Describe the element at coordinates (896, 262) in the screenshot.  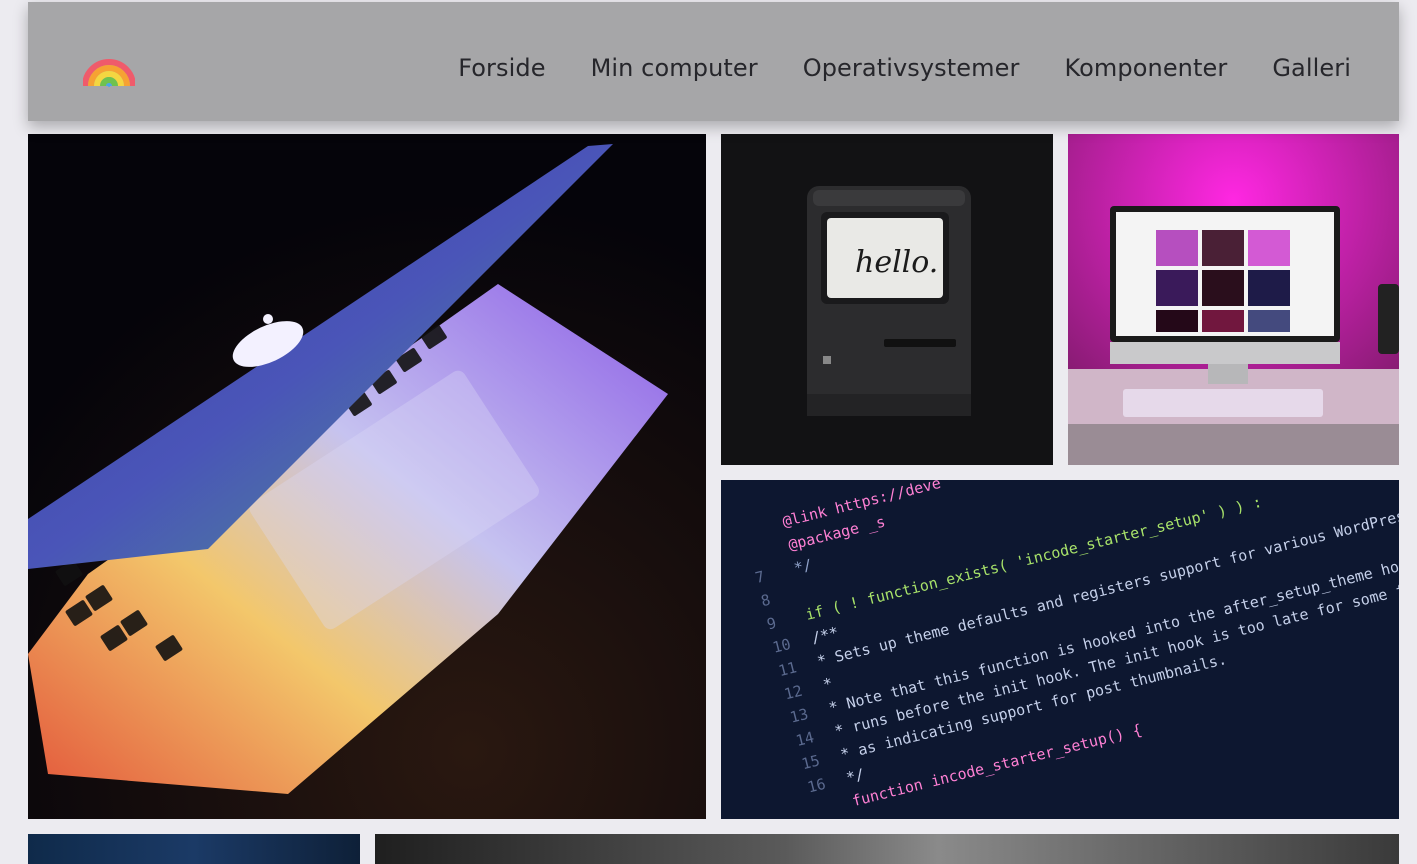
I see `screen-hello-text: hello.` at that location.